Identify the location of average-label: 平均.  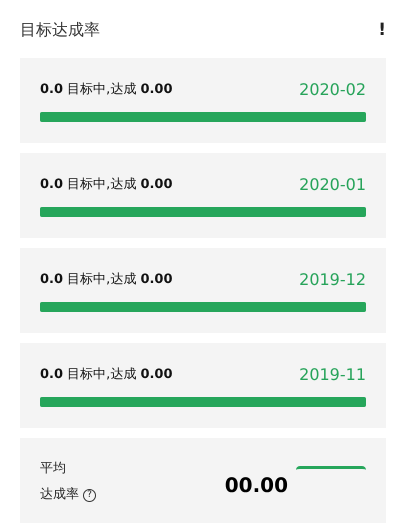
(53, 469).